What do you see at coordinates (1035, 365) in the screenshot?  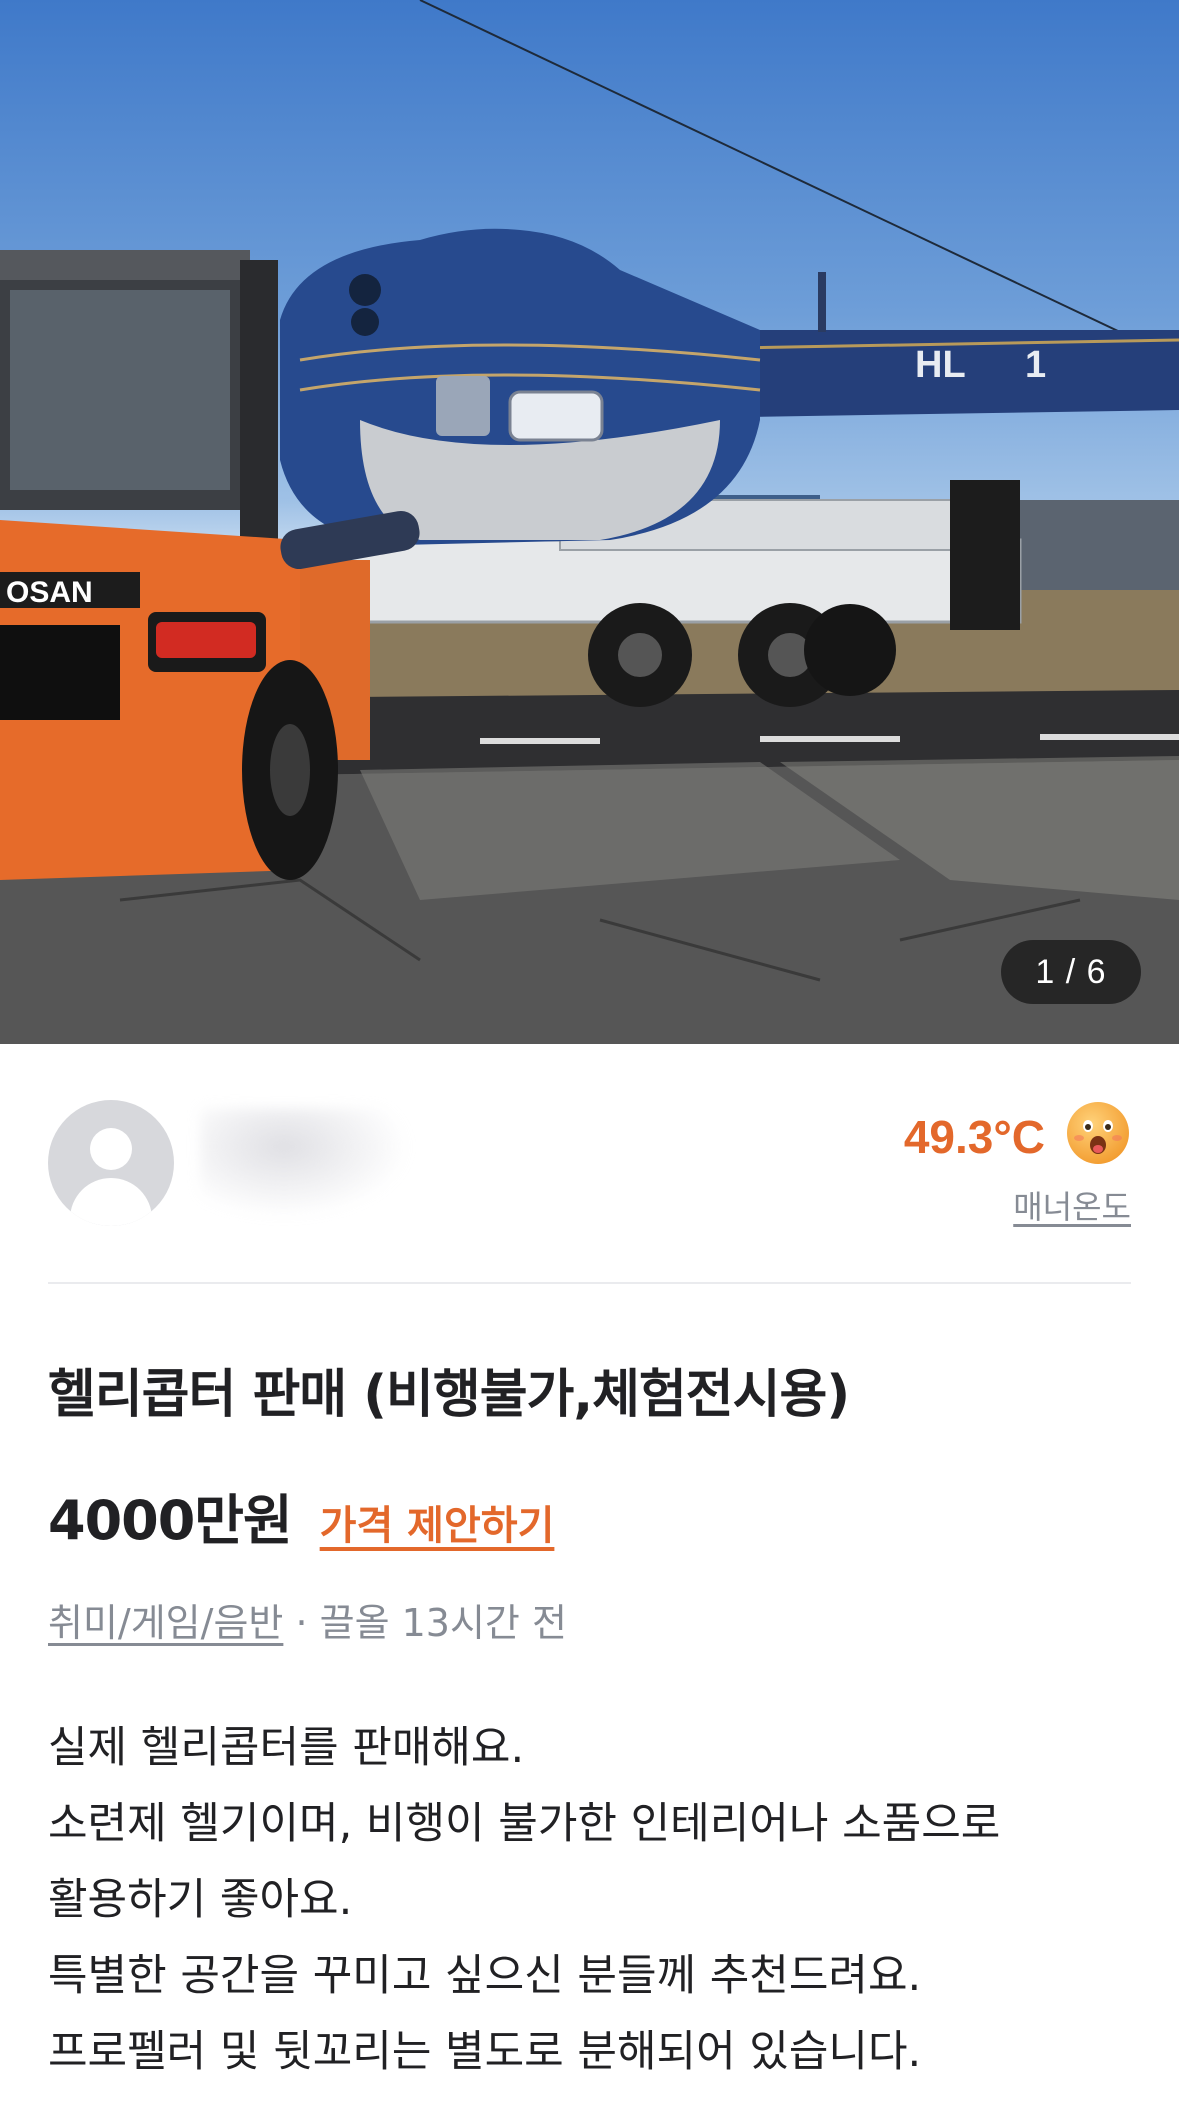 I see `svg-text: 1` at bounding box center [1035, 365].